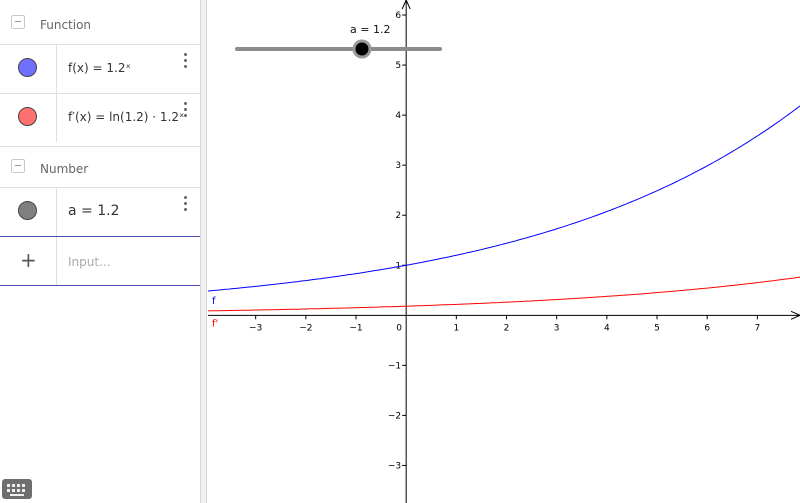 The image size is (800, 503). Describe the element at coordinates (398, 16) in the screenshot. I see `y-tick-label: 6` at that location.